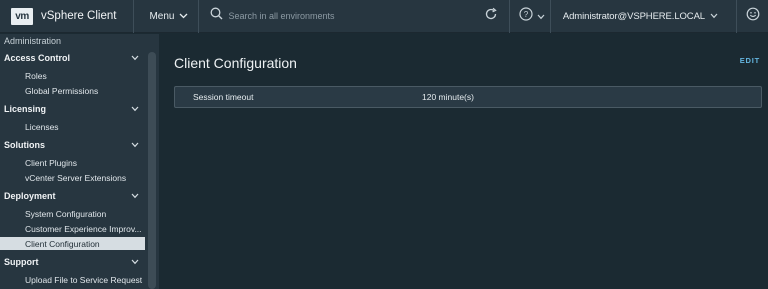 Image resolution: width=768 pixels, height=289 pixels. I want to click on search-input, so click(328, 16).